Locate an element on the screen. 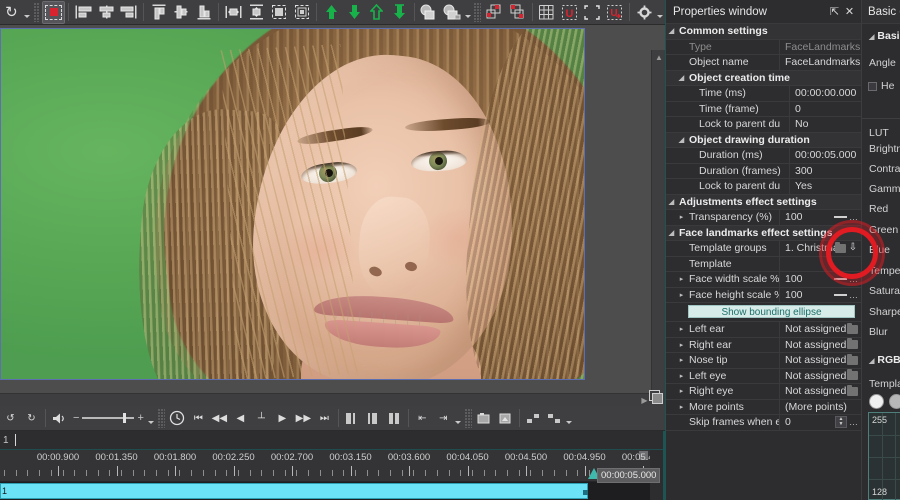  split-clip-button is located at coordinates (352, 418).